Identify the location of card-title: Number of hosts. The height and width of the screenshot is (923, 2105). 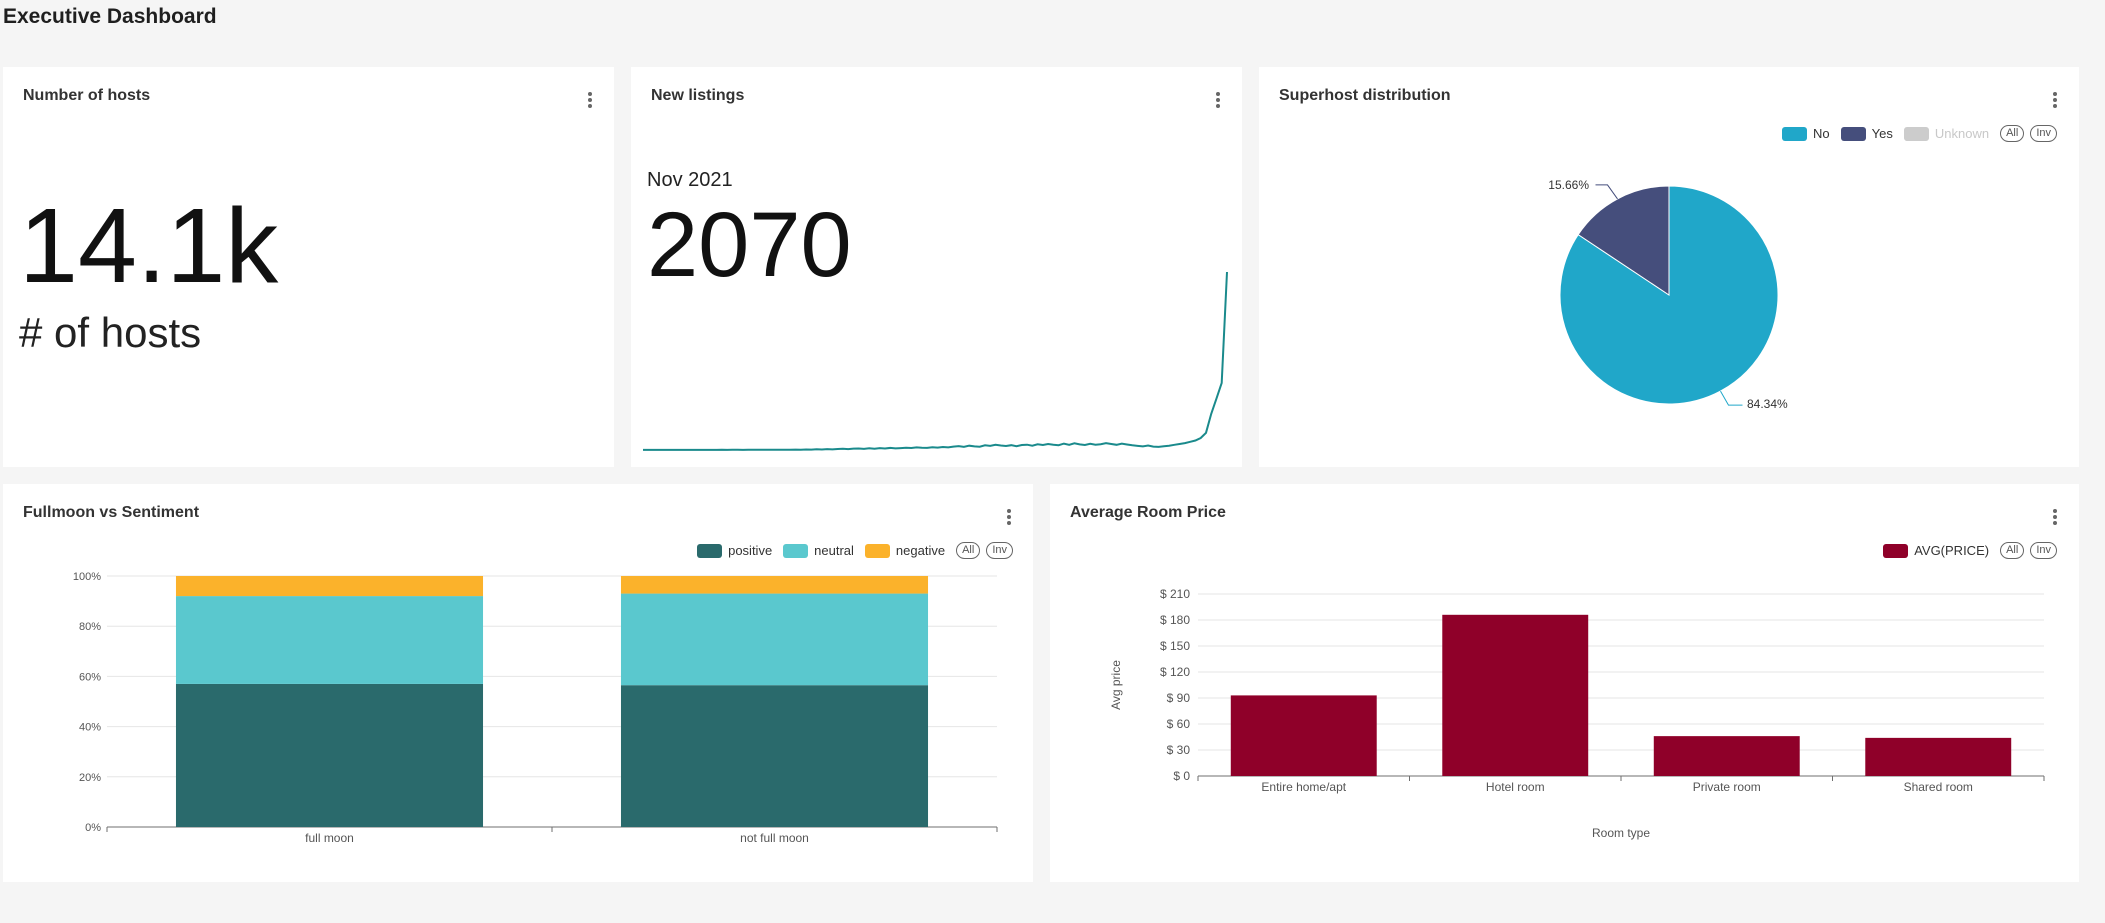
(87, 95).